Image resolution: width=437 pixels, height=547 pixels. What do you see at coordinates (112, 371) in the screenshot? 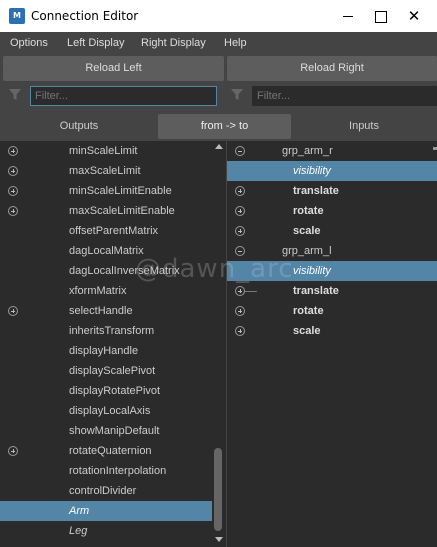
I see `left-list-item-label: displayScalePivot` at bounding box center [112, 371].